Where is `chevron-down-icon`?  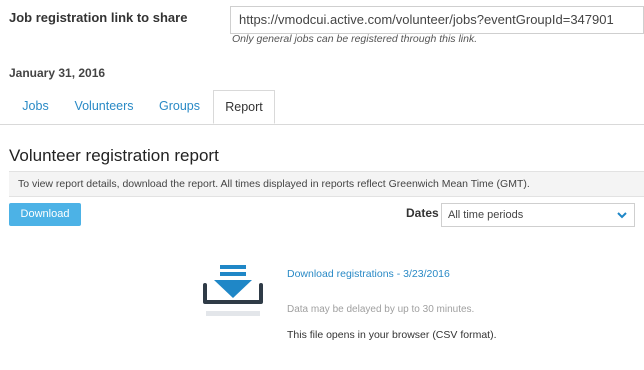 chevron-down-icon is located at coordinates (622, 215).